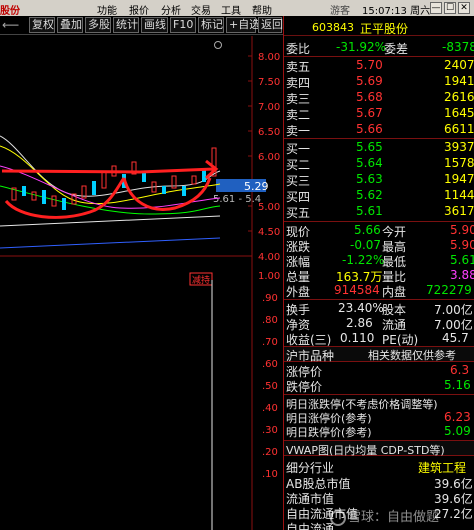 This screenshot has height=530, width=474. I want to click on ask-price: 5.70, so click(369, 65).